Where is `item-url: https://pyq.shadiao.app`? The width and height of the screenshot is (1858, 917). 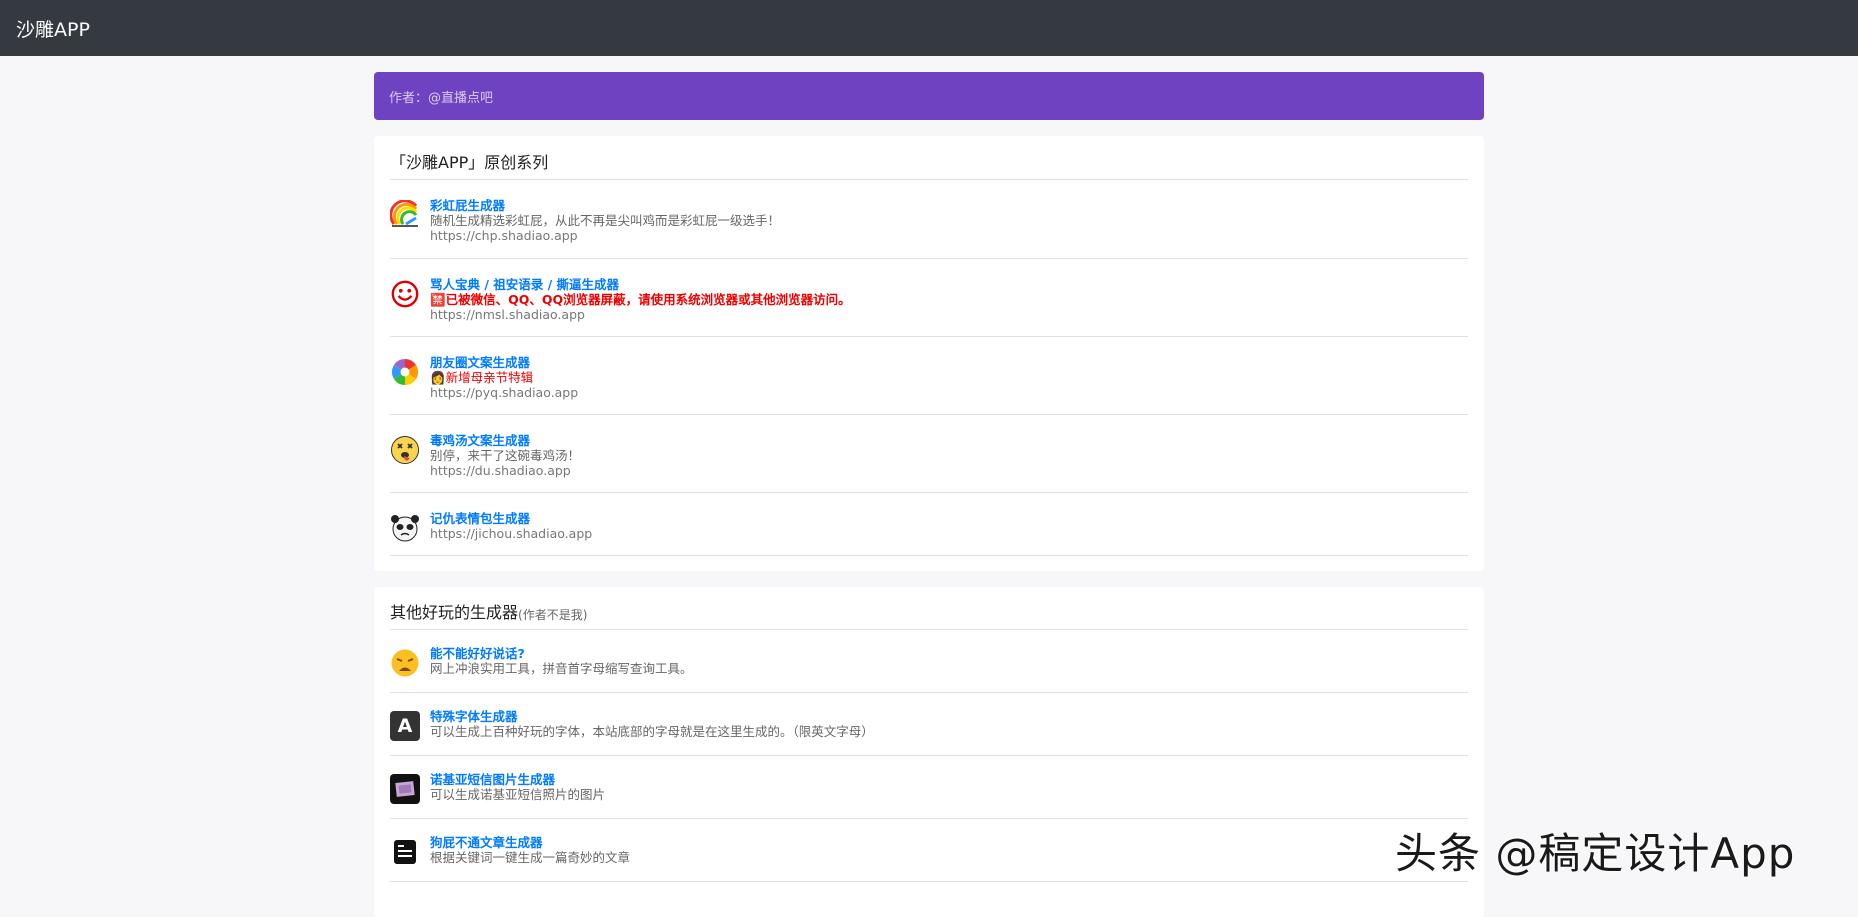
item-url: https://pyq.shadiao.app is located at coordinates (504, 392).